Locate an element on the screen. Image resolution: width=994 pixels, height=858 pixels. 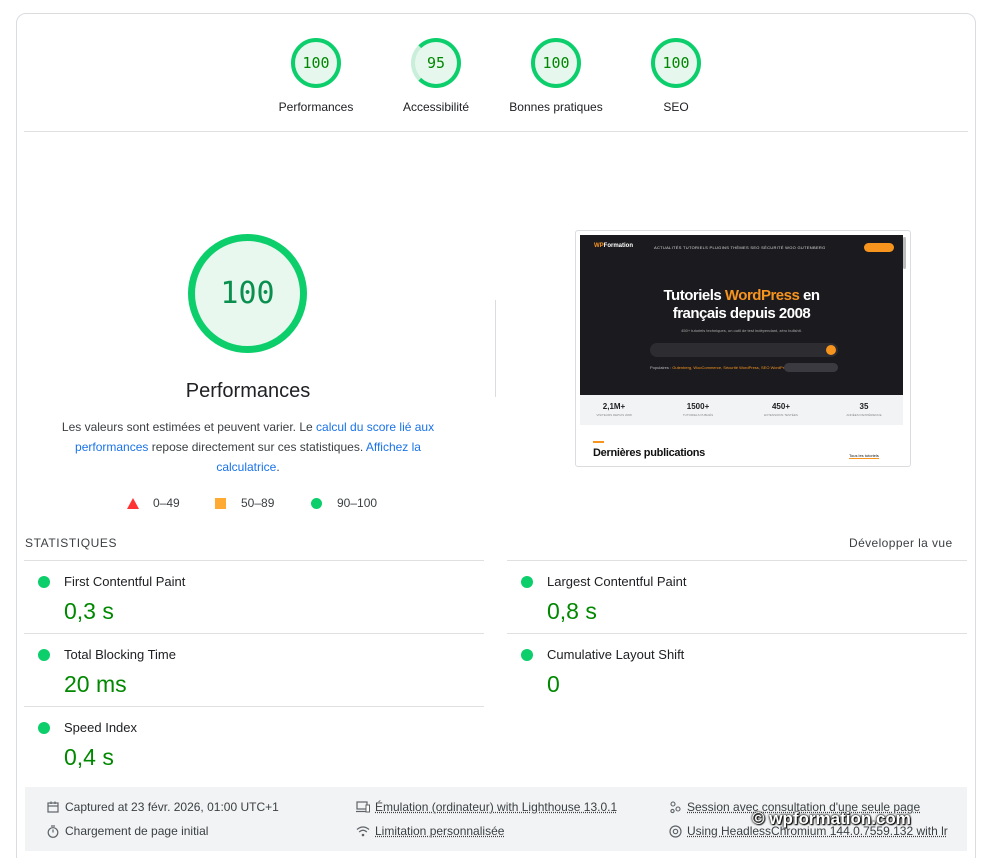
statistics-heading: STATISTIQUES is located at coordinates (71, 543).